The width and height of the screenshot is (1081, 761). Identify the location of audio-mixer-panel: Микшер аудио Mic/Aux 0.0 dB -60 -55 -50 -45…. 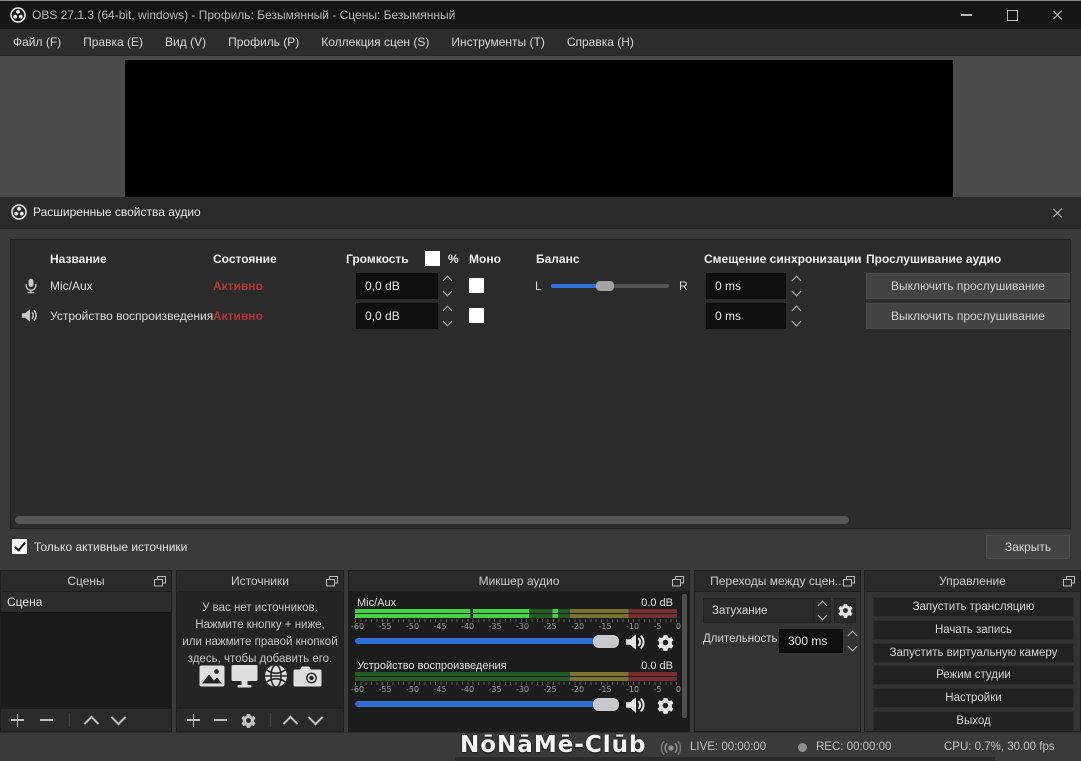
(519, 651).